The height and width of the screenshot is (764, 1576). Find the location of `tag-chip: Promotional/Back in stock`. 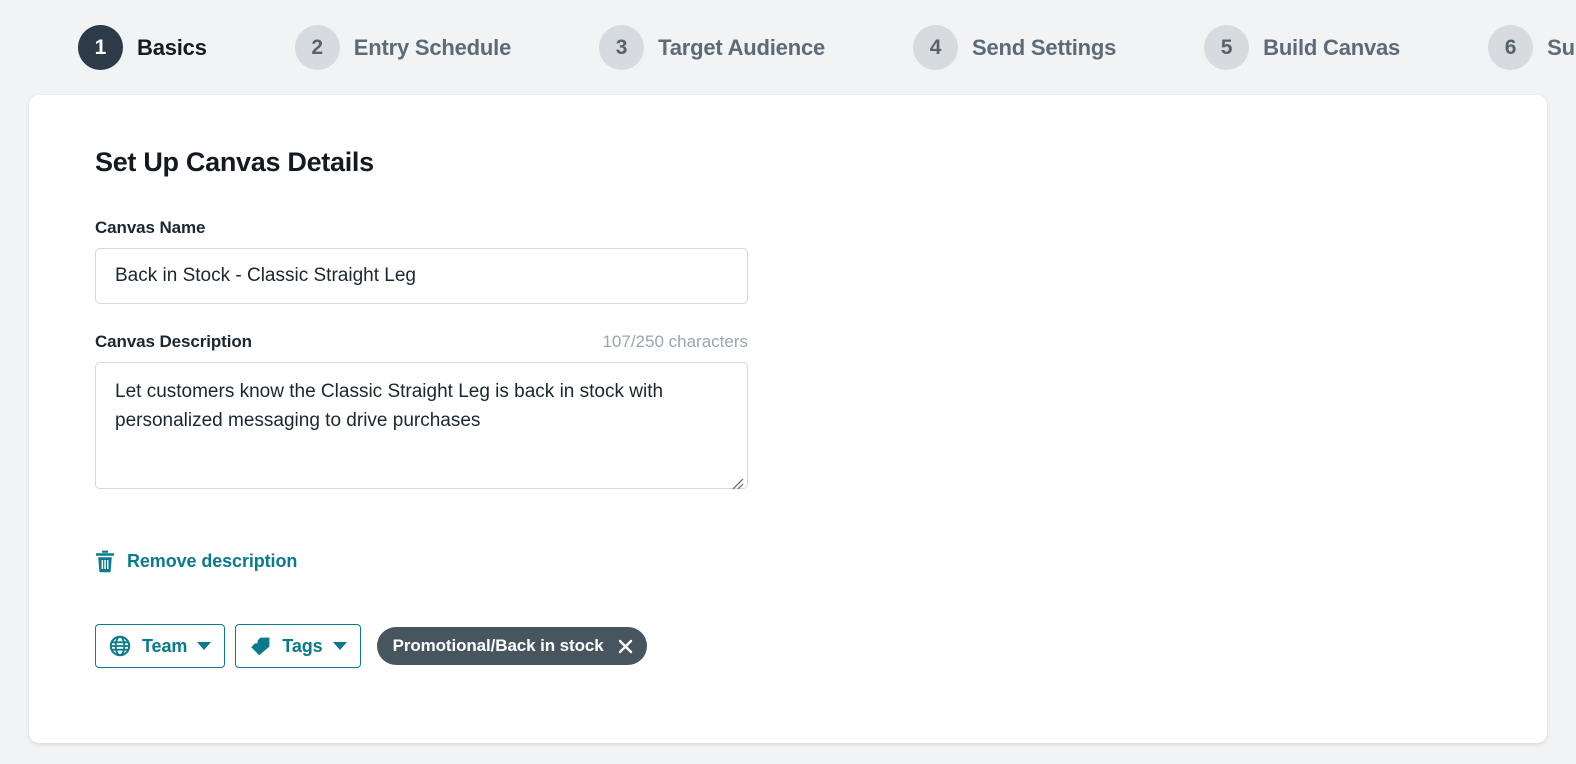

tag-chip: Promotional/Back in stock is located at coordinates (511, 646).